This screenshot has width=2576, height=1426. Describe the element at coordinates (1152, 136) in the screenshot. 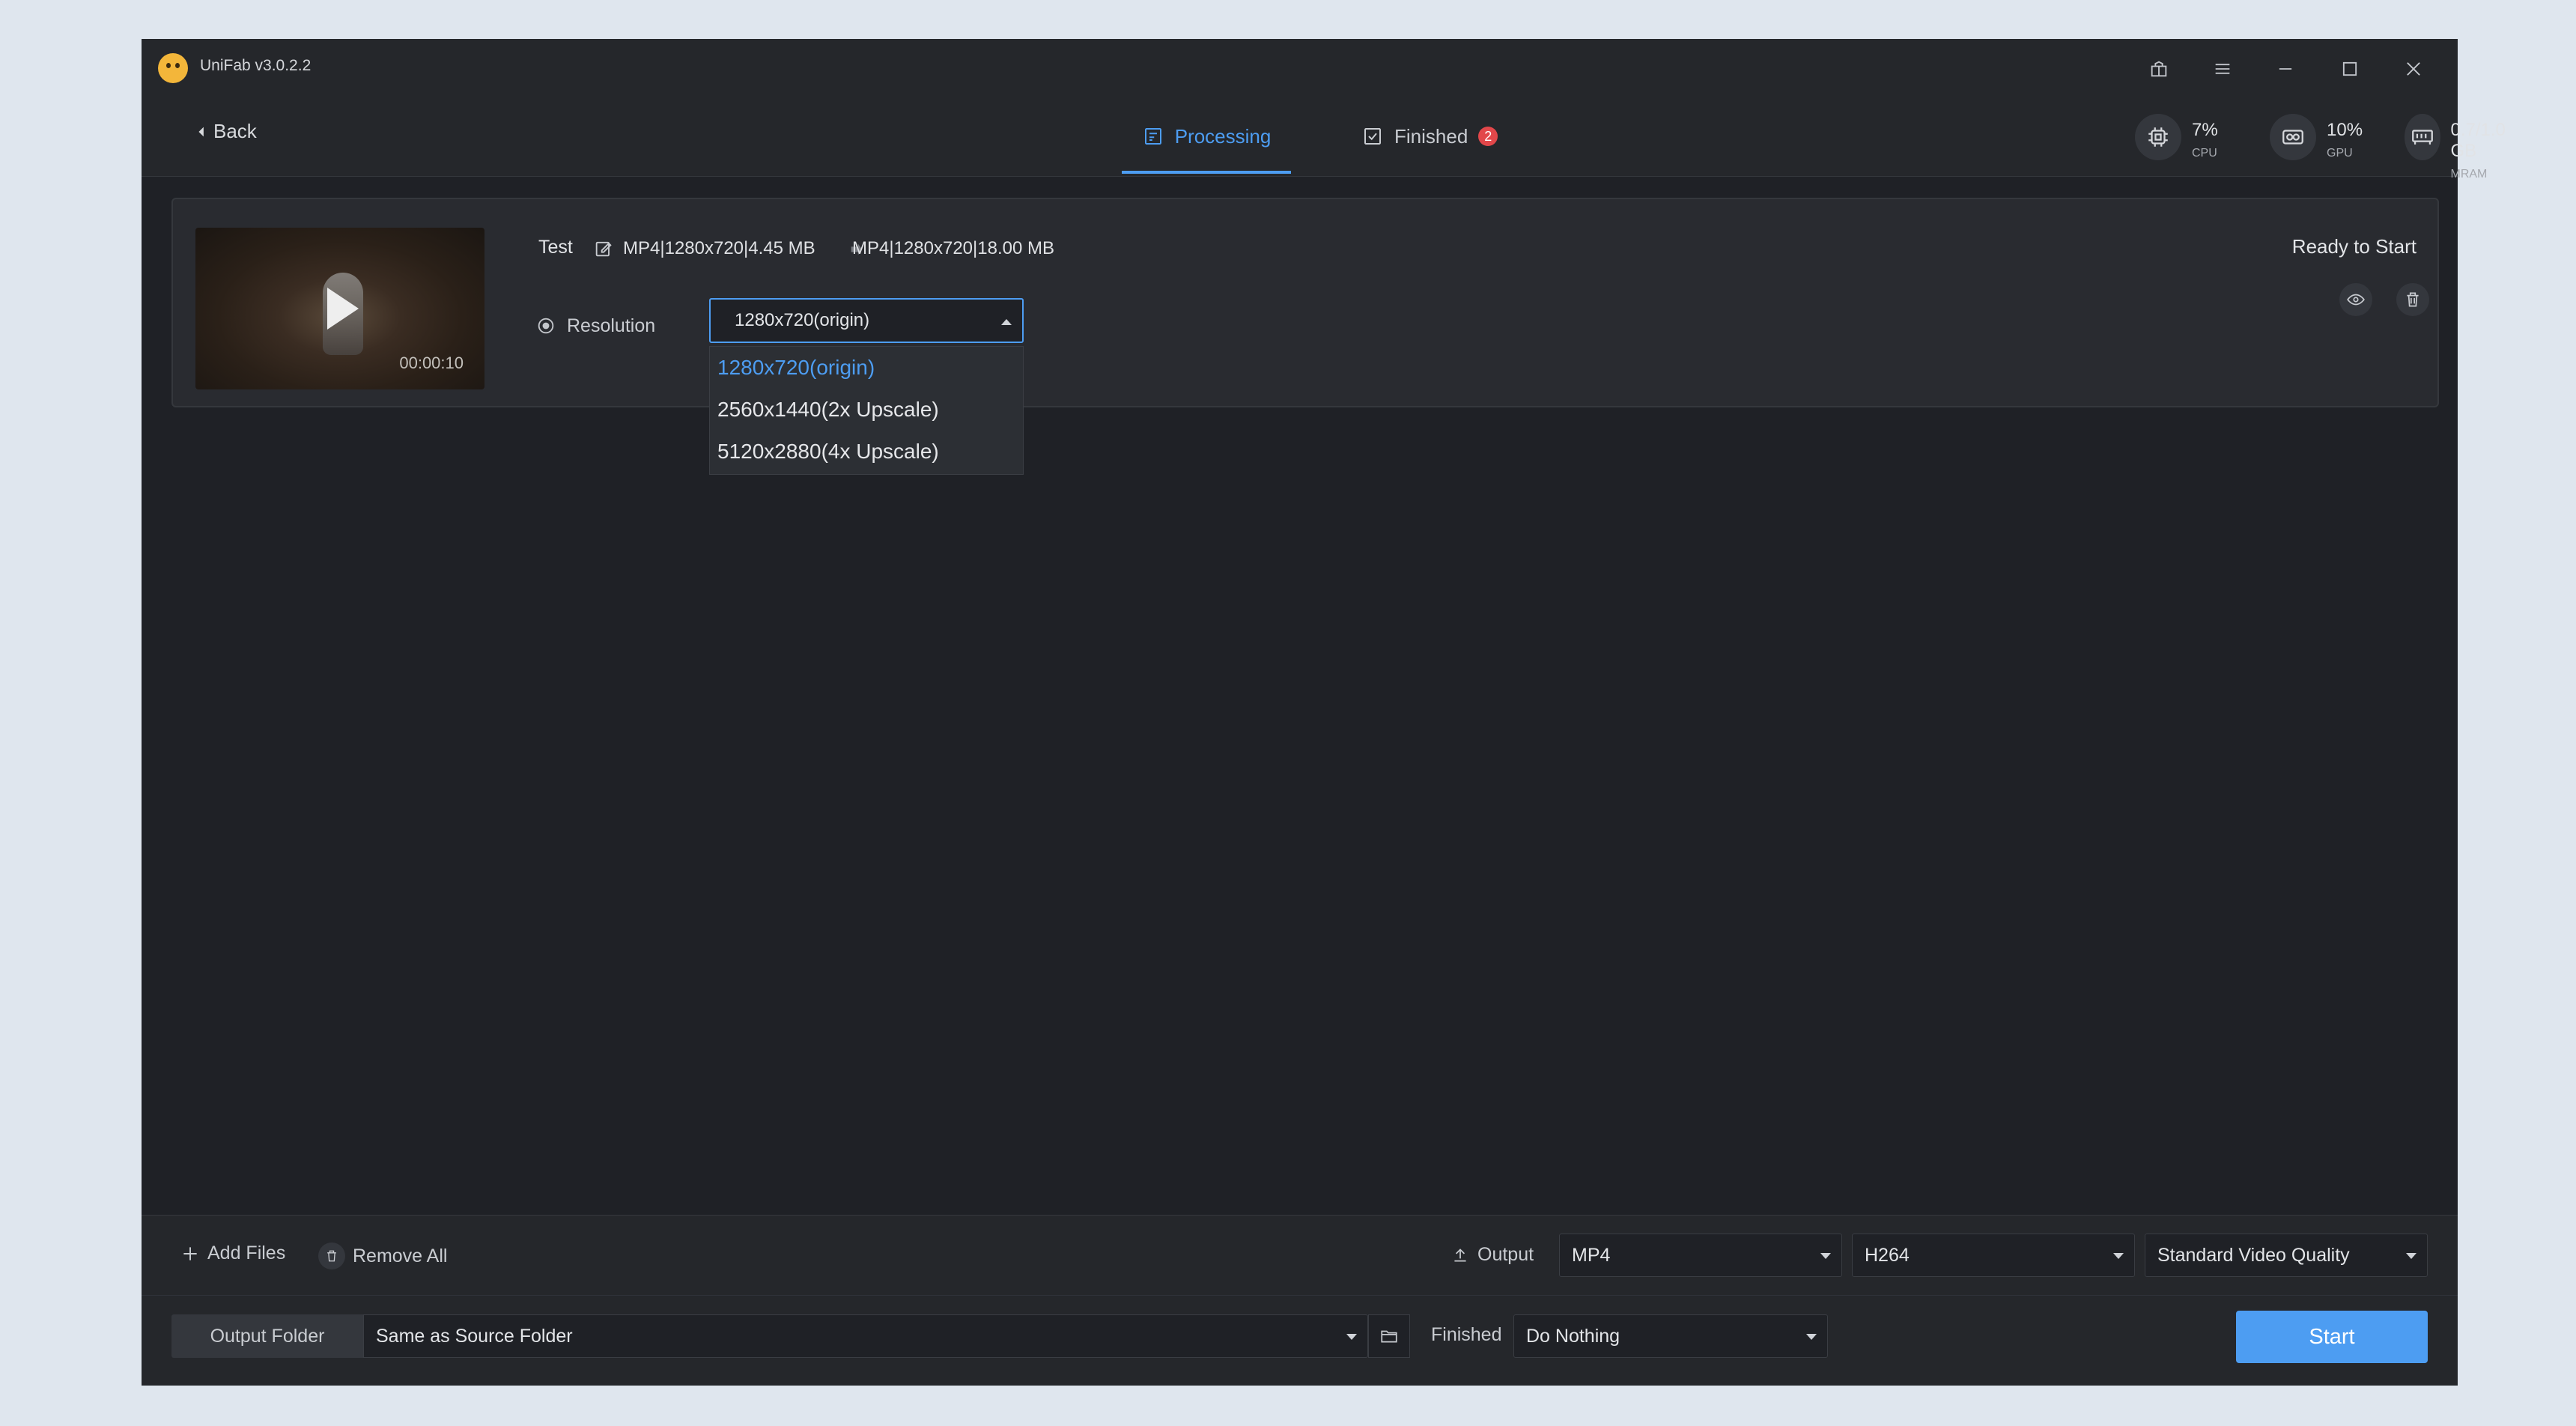

I see `list-icon` at that location.